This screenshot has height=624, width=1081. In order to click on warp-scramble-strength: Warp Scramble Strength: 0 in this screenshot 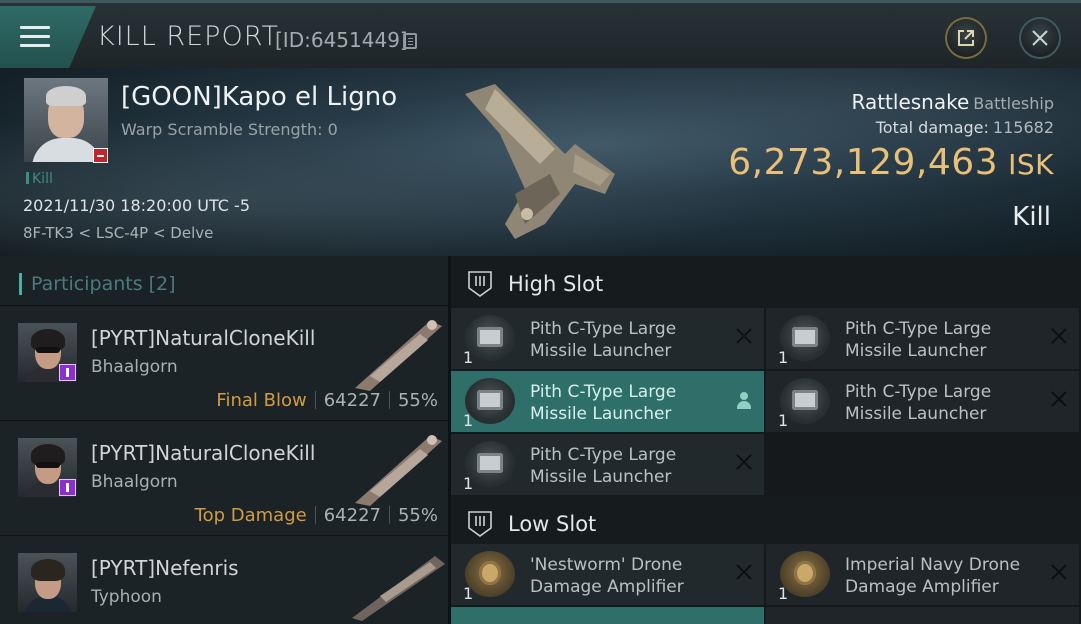, I will do `click(229, 129)`.